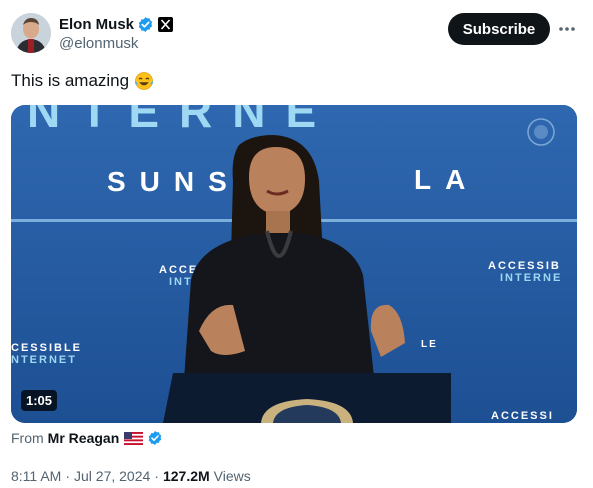 The image size is (593, 488). What do you see at coordinates (524, 266) in the screenshot?
I see `sign-text-accessib: ACCESSIB` at bounding box center [524, 266].